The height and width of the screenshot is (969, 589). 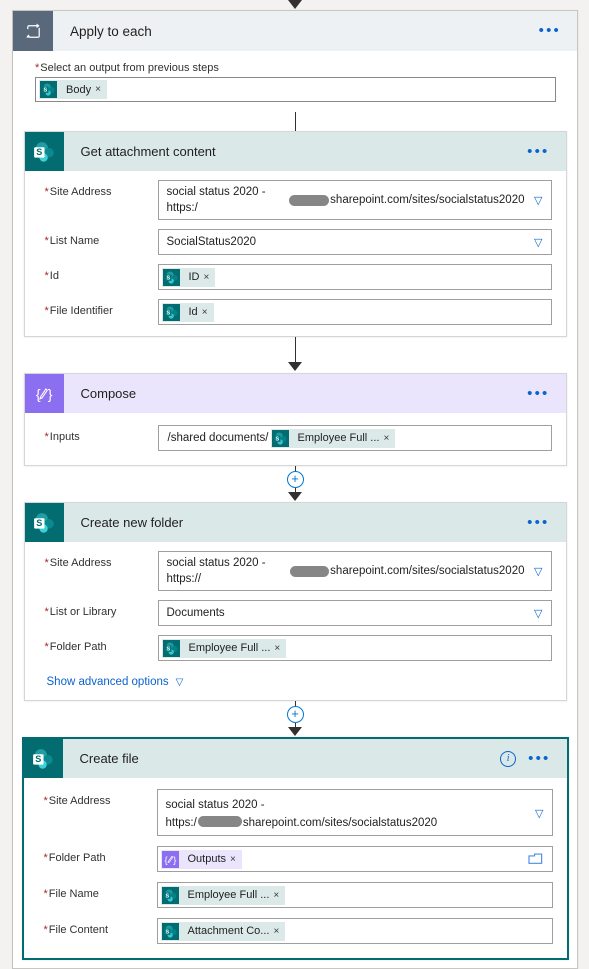 What do you see at coordinates (294, 5) in the screenshot?
I see `connector-into-loop` at bounding box center [294, 5].